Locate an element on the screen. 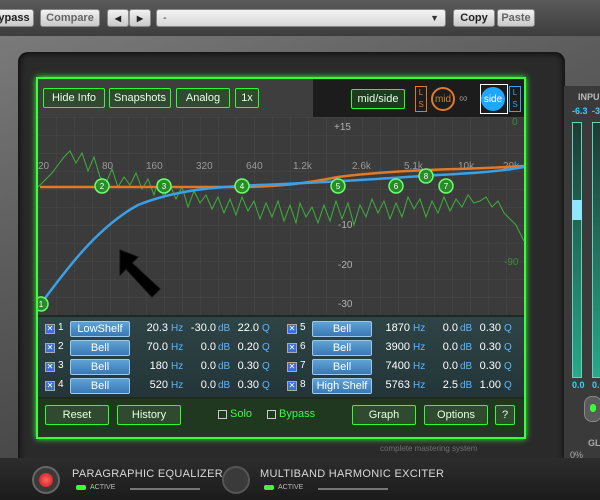 Image resolution: width=600 pixels, height=500 pixels. band-frequency-value: 3900 is located at coordinates (394, 347).